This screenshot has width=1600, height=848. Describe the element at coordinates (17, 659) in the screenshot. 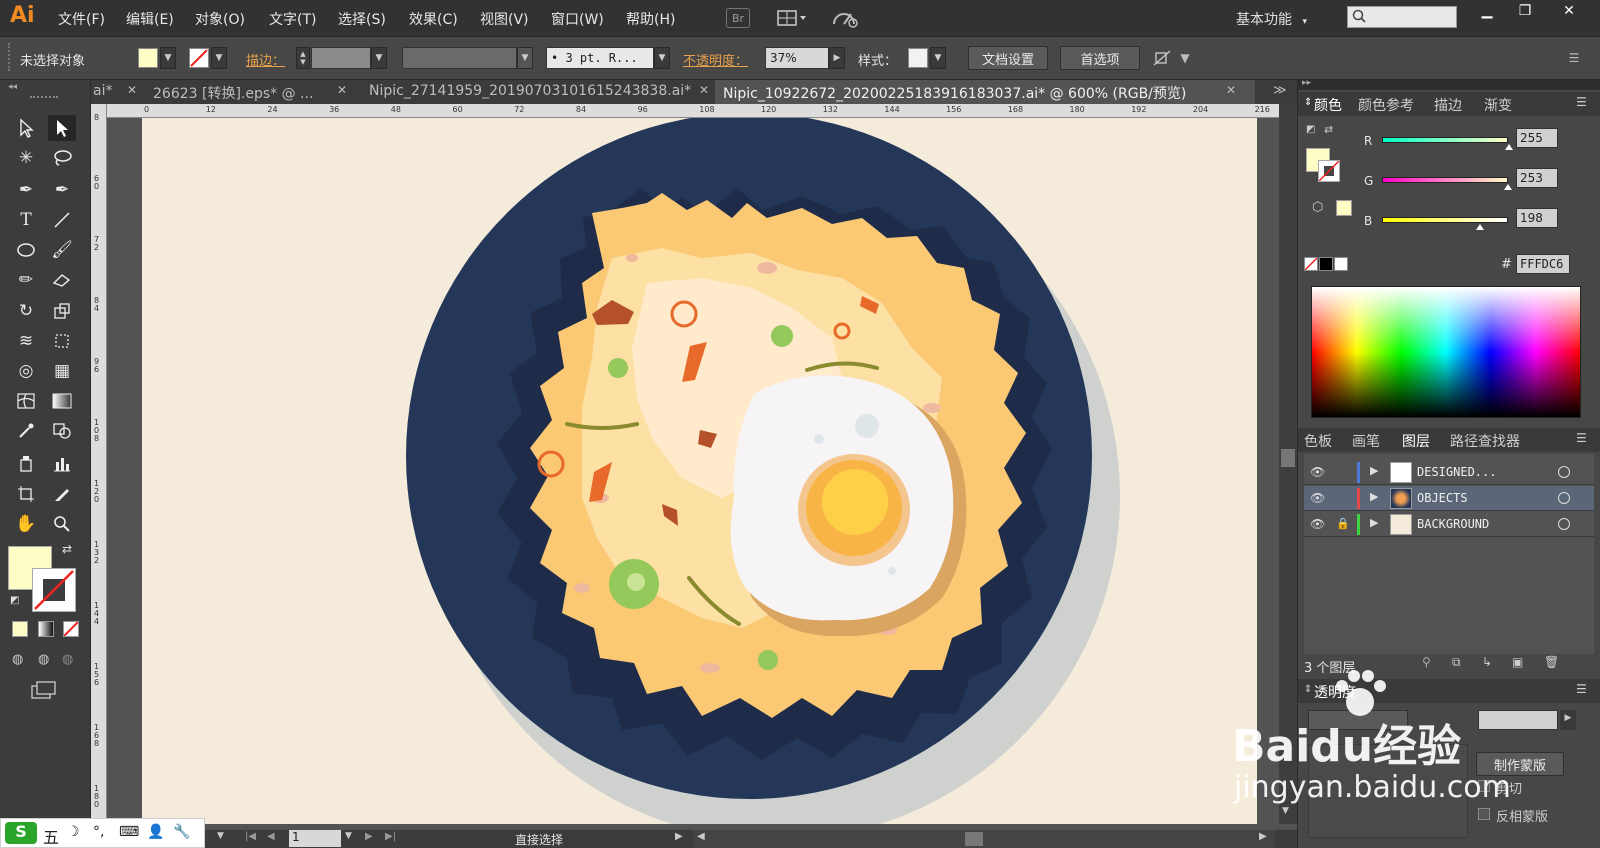

I see `draw-normal-icon: ◍` at that location.